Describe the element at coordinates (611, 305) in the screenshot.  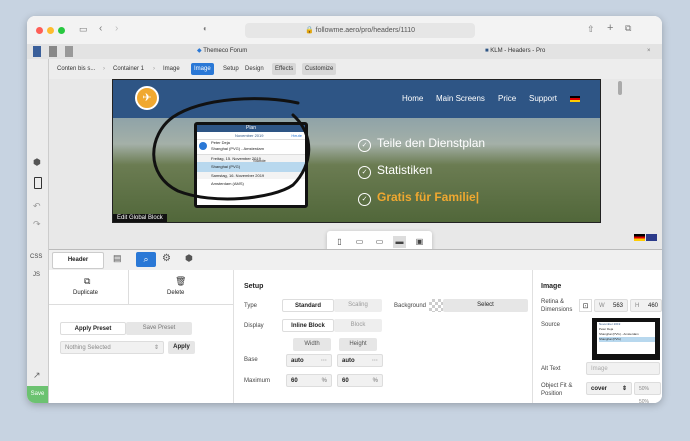
I see `width-input: W 563` at that location.